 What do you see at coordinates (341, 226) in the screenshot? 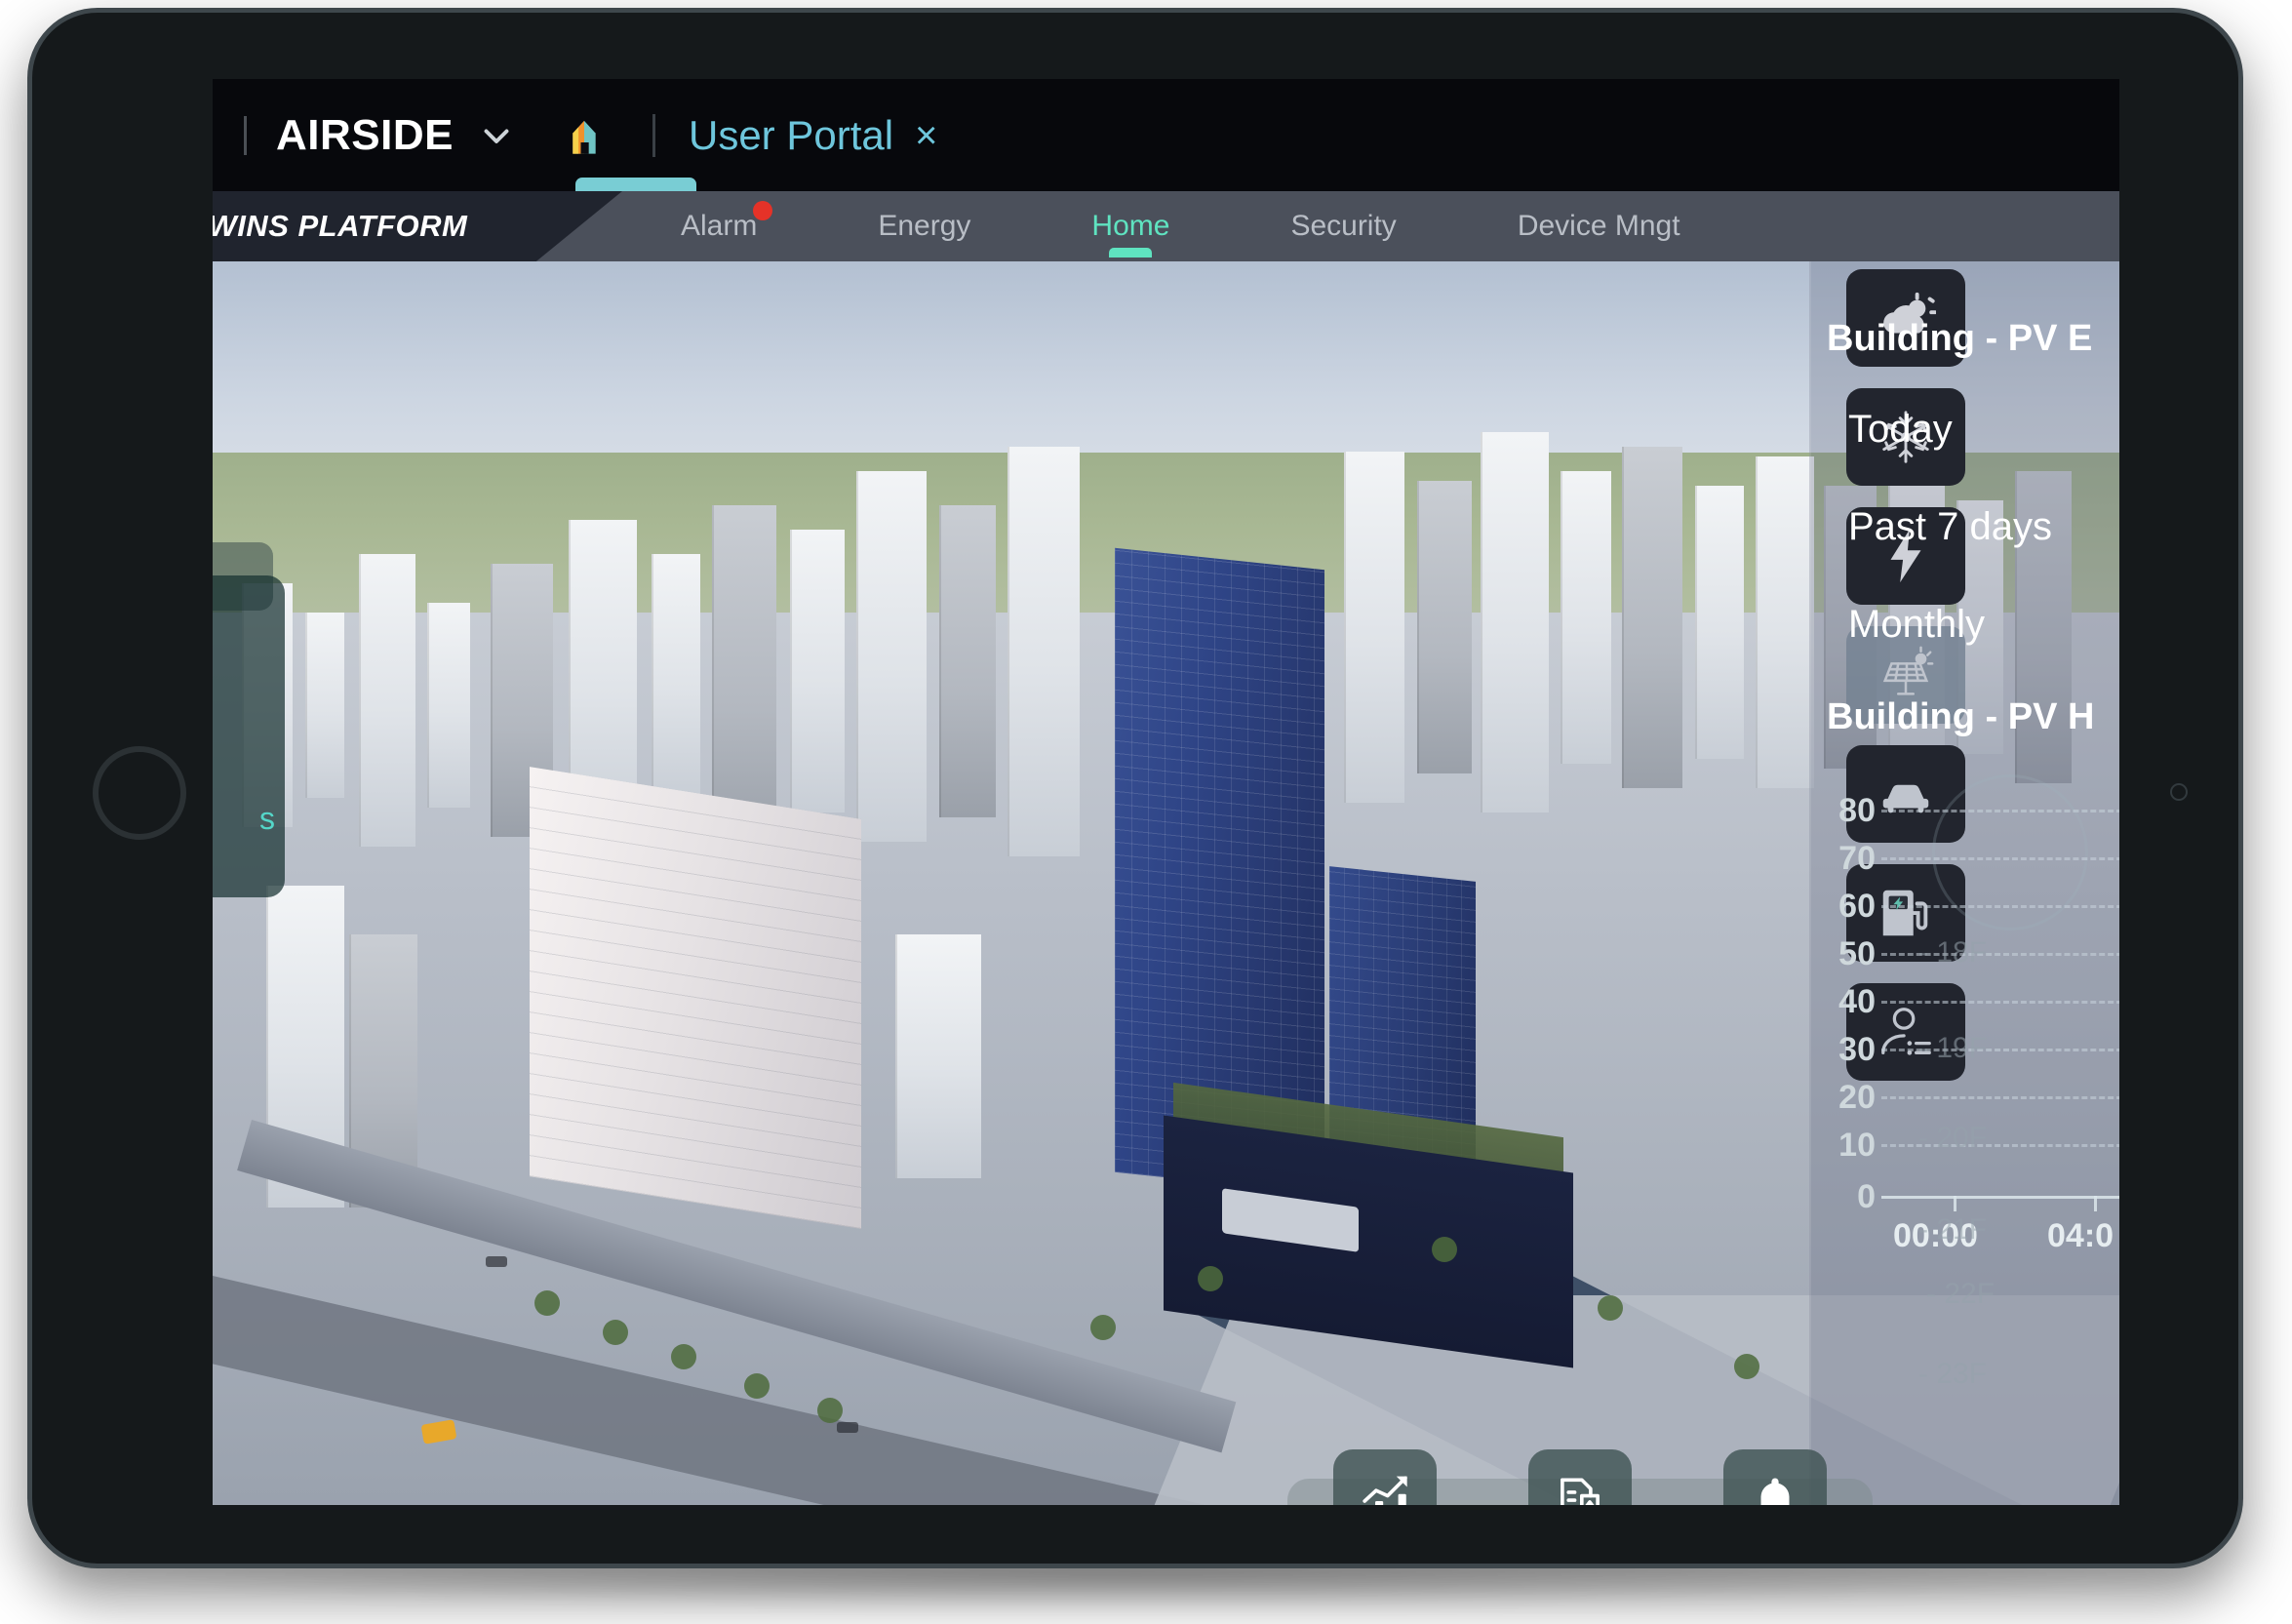
I see `app-logo-text: TWINS PLATFORM` at bounding box center [341, 226].